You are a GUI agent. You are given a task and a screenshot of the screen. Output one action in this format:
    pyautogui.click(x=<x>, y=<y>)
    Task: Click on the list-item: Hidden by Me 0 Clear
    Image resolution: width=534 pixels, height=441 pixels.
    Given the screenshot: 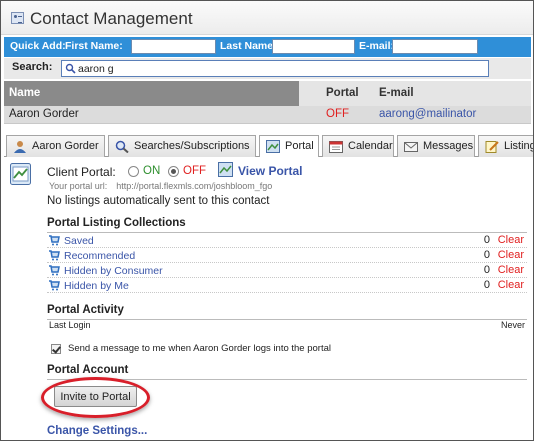 What is the action you would take?
    pyautogui.click(x=287, y=285)
    